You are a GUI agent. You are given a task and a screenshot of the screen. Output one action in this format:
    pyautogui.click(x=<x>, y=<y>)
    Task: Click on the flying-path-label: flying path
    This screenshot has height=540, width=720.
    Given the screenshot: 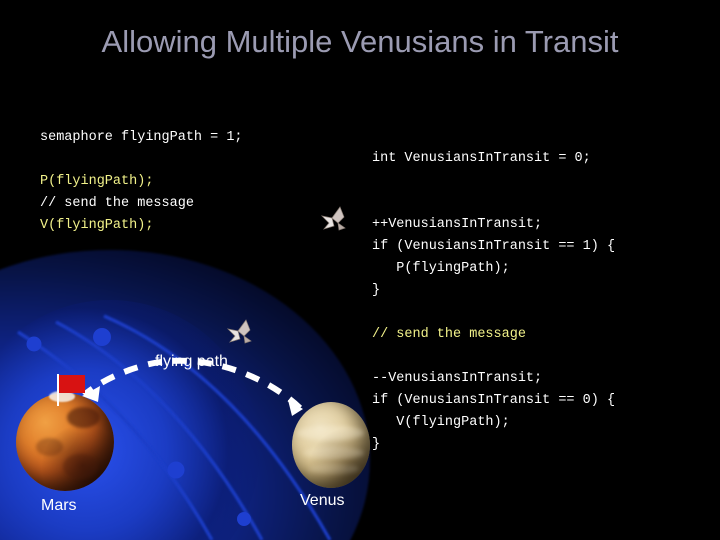 What is the action you would take?
    pyautogui.click(x=191, y=361)
    